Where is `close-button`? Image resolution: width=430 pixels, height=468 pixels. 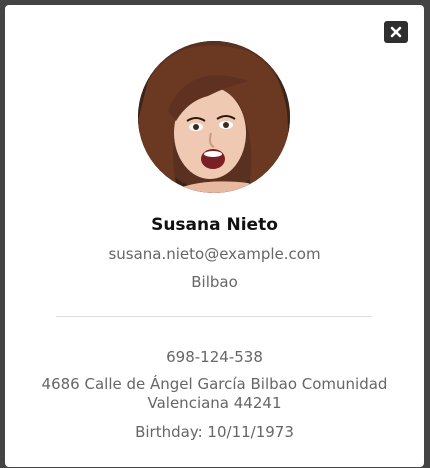 close-button is located at coordinates (396, 32).